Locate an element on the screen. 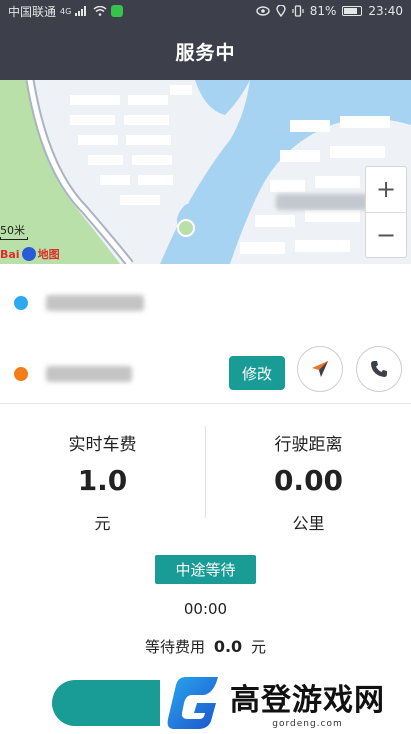 The height and width of the screenshot is (734, 411). watermark-logo-icon is located at coordinates (192, 703).